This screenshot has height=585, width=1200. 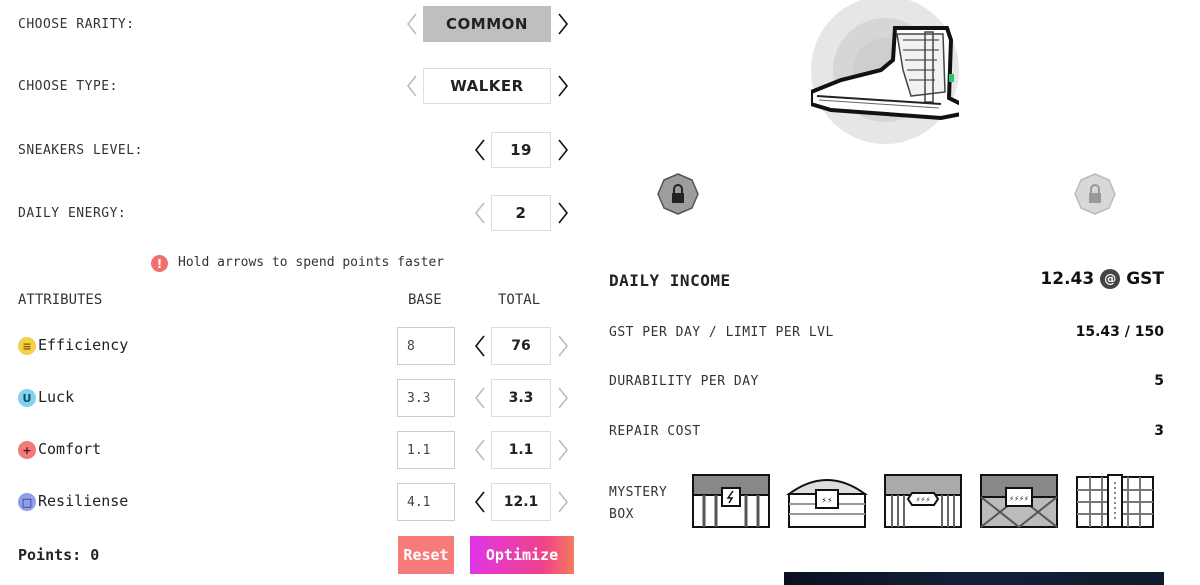 What do you see at coordinates (426, 502) in the screenshot?
I see `resilience-base-input: 4.1` at bounding box center [426, 502].